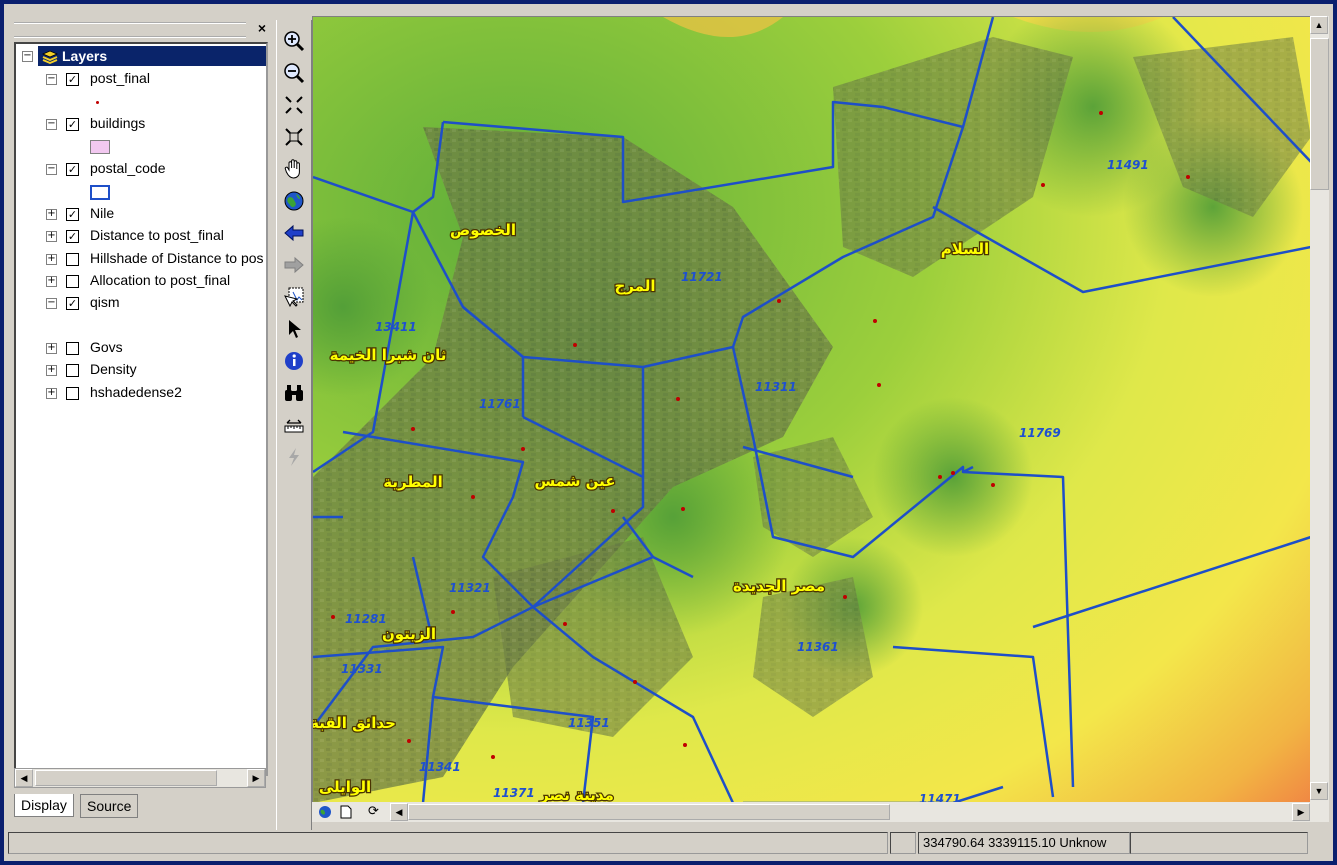  What do you see at coordinates (294, 329) in the screenshot?
I see `select-pointer-icon` at bounding box center [294, 329].